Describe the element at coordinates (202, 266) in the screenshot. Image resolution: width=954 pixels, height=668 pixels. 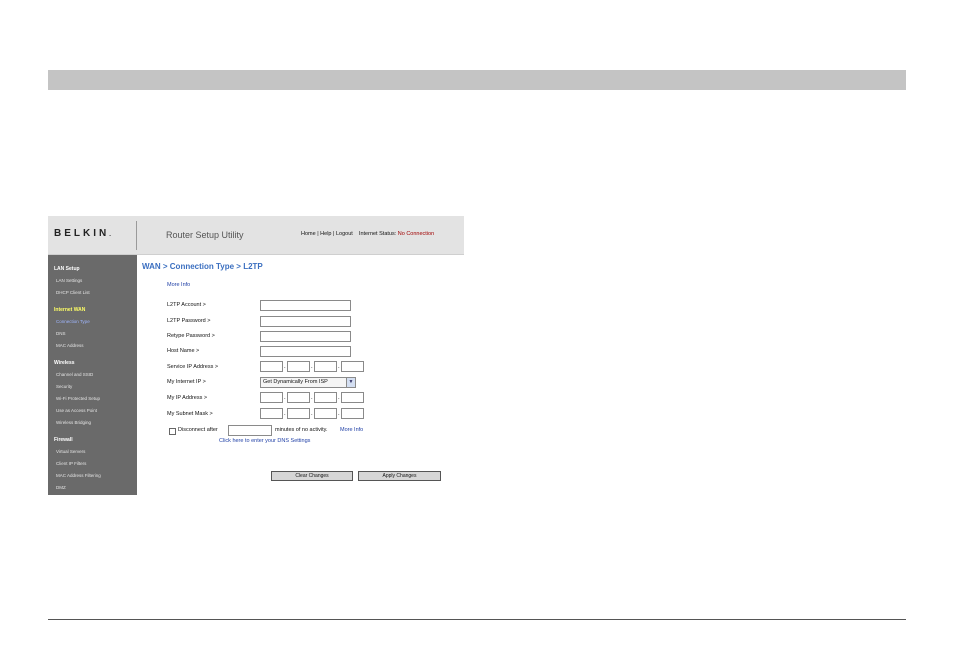
I see `page-title: WAN > Connection Type > L2TP` at that location.